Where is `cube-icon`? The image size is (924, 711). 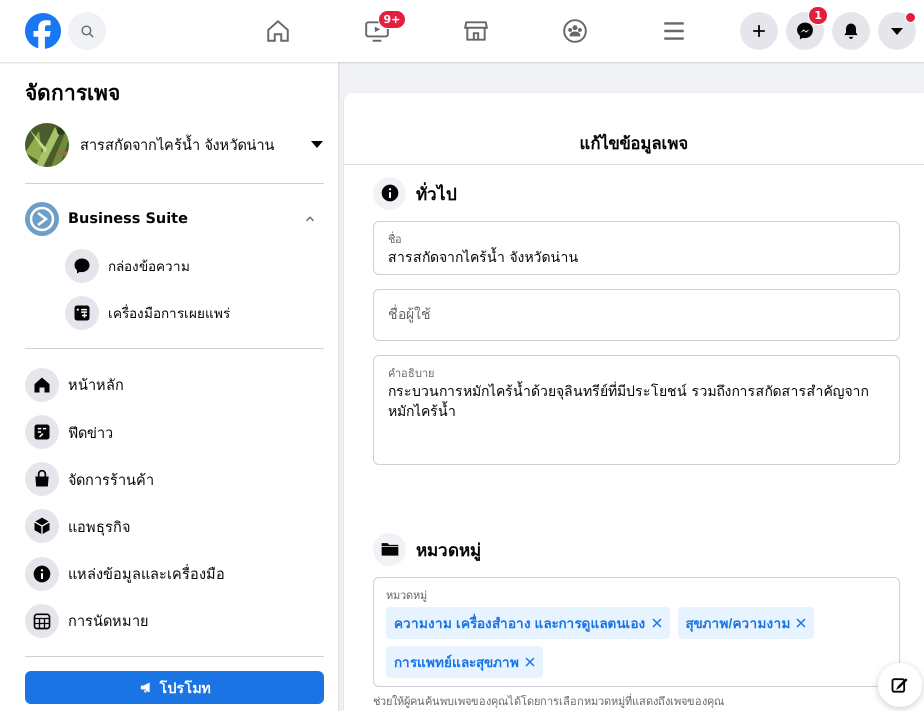 cube-icon is located at coordinates (42, 526).